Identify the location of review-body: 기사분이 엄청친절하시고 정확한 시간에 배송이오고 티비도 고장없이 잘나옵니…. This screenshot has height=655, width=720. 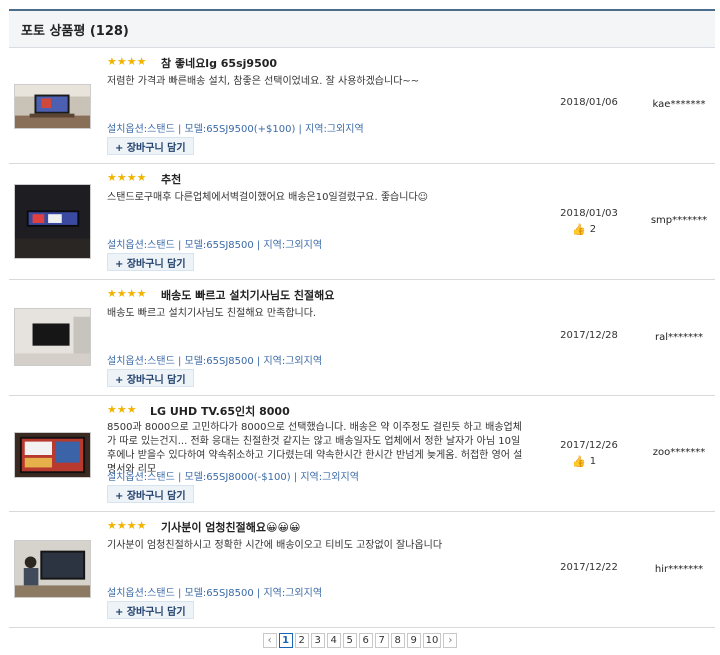
(275, 545).